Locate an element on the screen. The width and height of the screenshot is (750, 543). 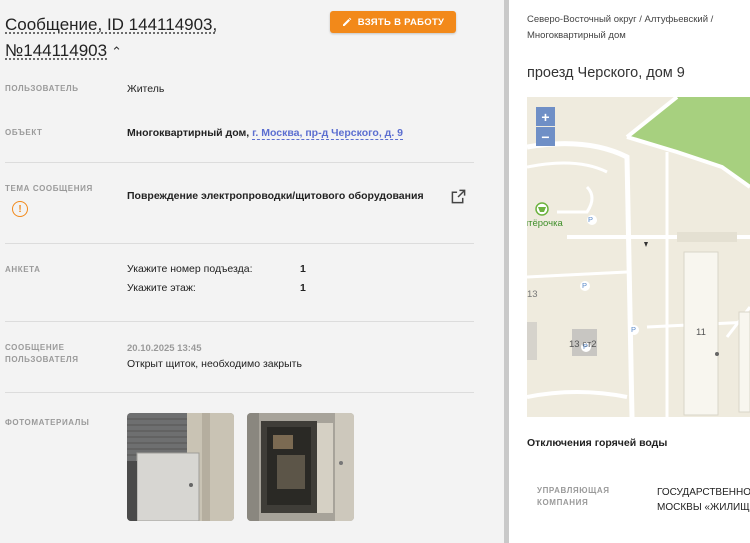
chevron-up-icon: ⌃ is located at coordinates (116, 52).